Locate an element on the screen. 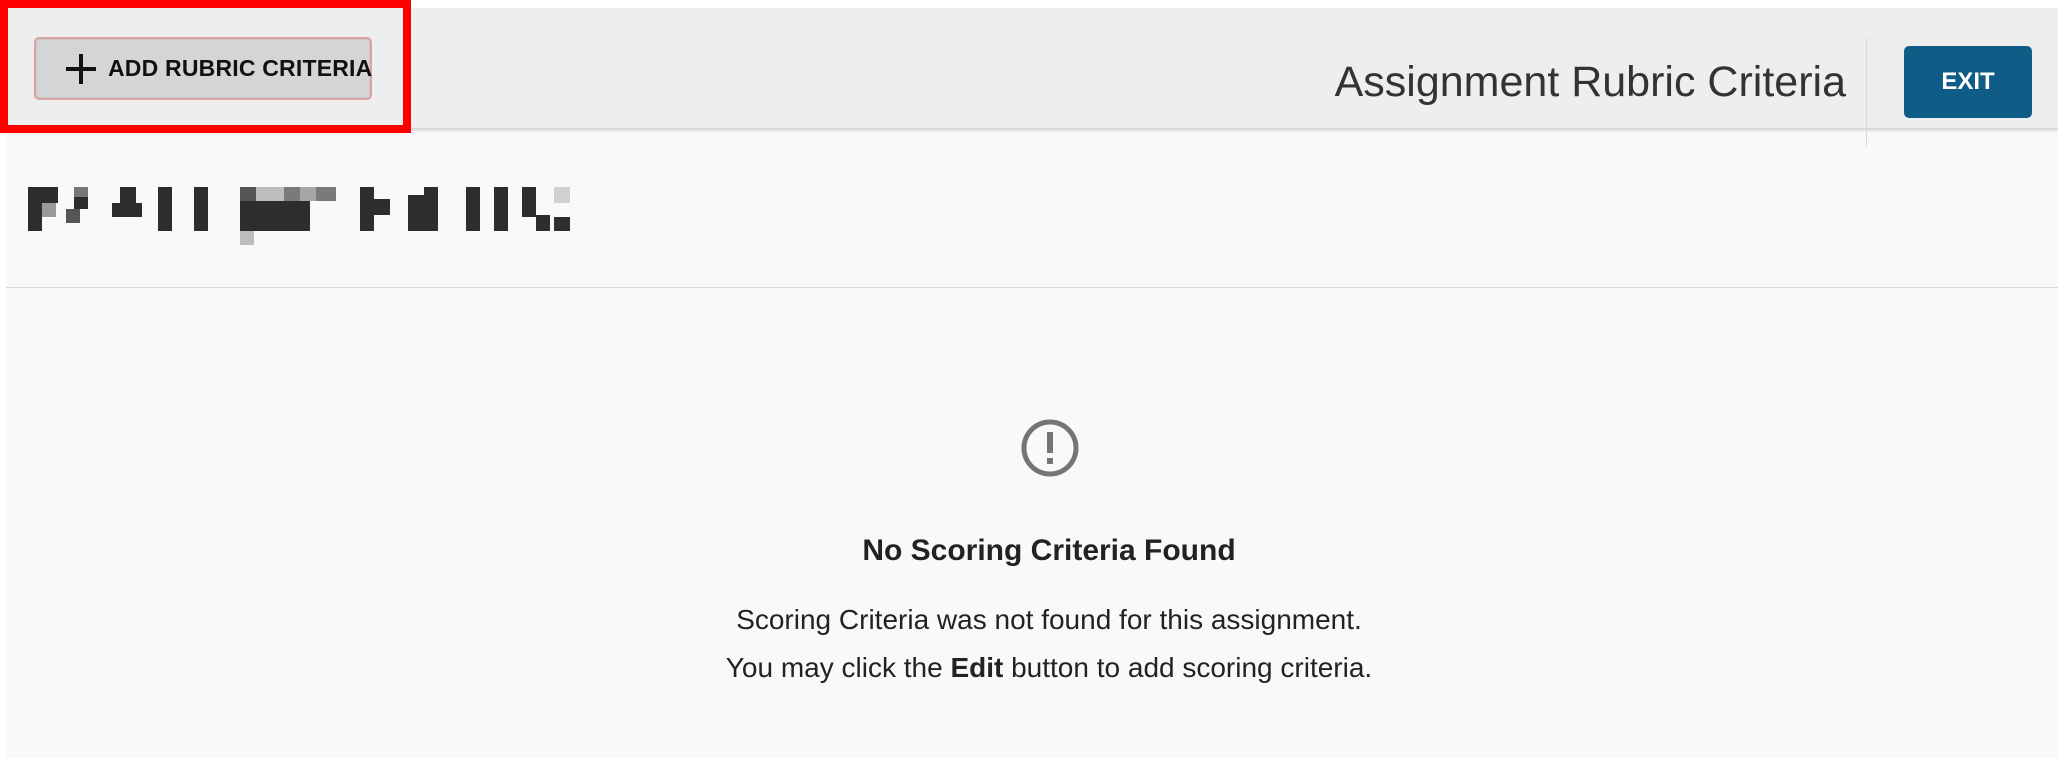 Image resolution: width=2058 pixels, height=758 pixels. hint-prefix: You may click the is located at coordinates (838, 667).